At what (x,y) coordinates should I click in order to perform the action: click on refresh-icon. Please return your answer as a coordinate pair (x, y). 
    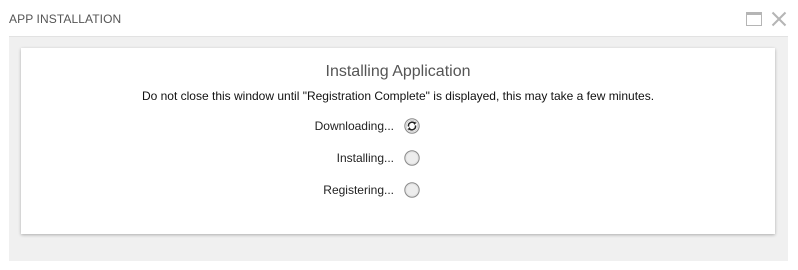
    Looking at the image, I should click on (412, 126).